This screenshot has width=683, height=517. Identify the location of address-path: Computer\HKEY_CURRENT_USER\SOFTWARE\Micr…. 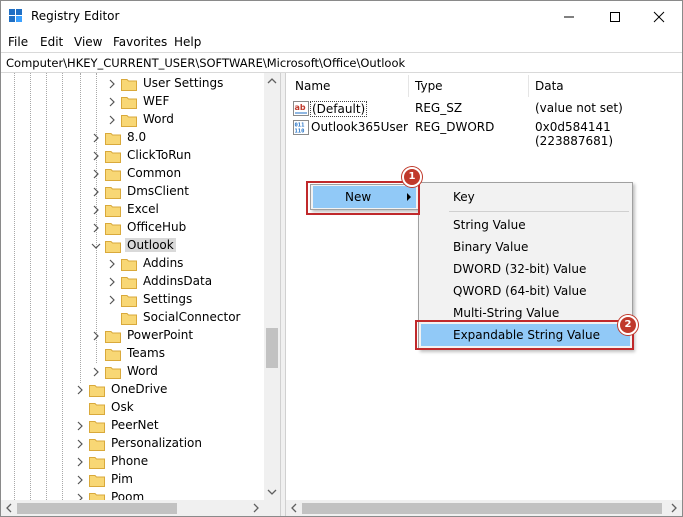
(205, 63).